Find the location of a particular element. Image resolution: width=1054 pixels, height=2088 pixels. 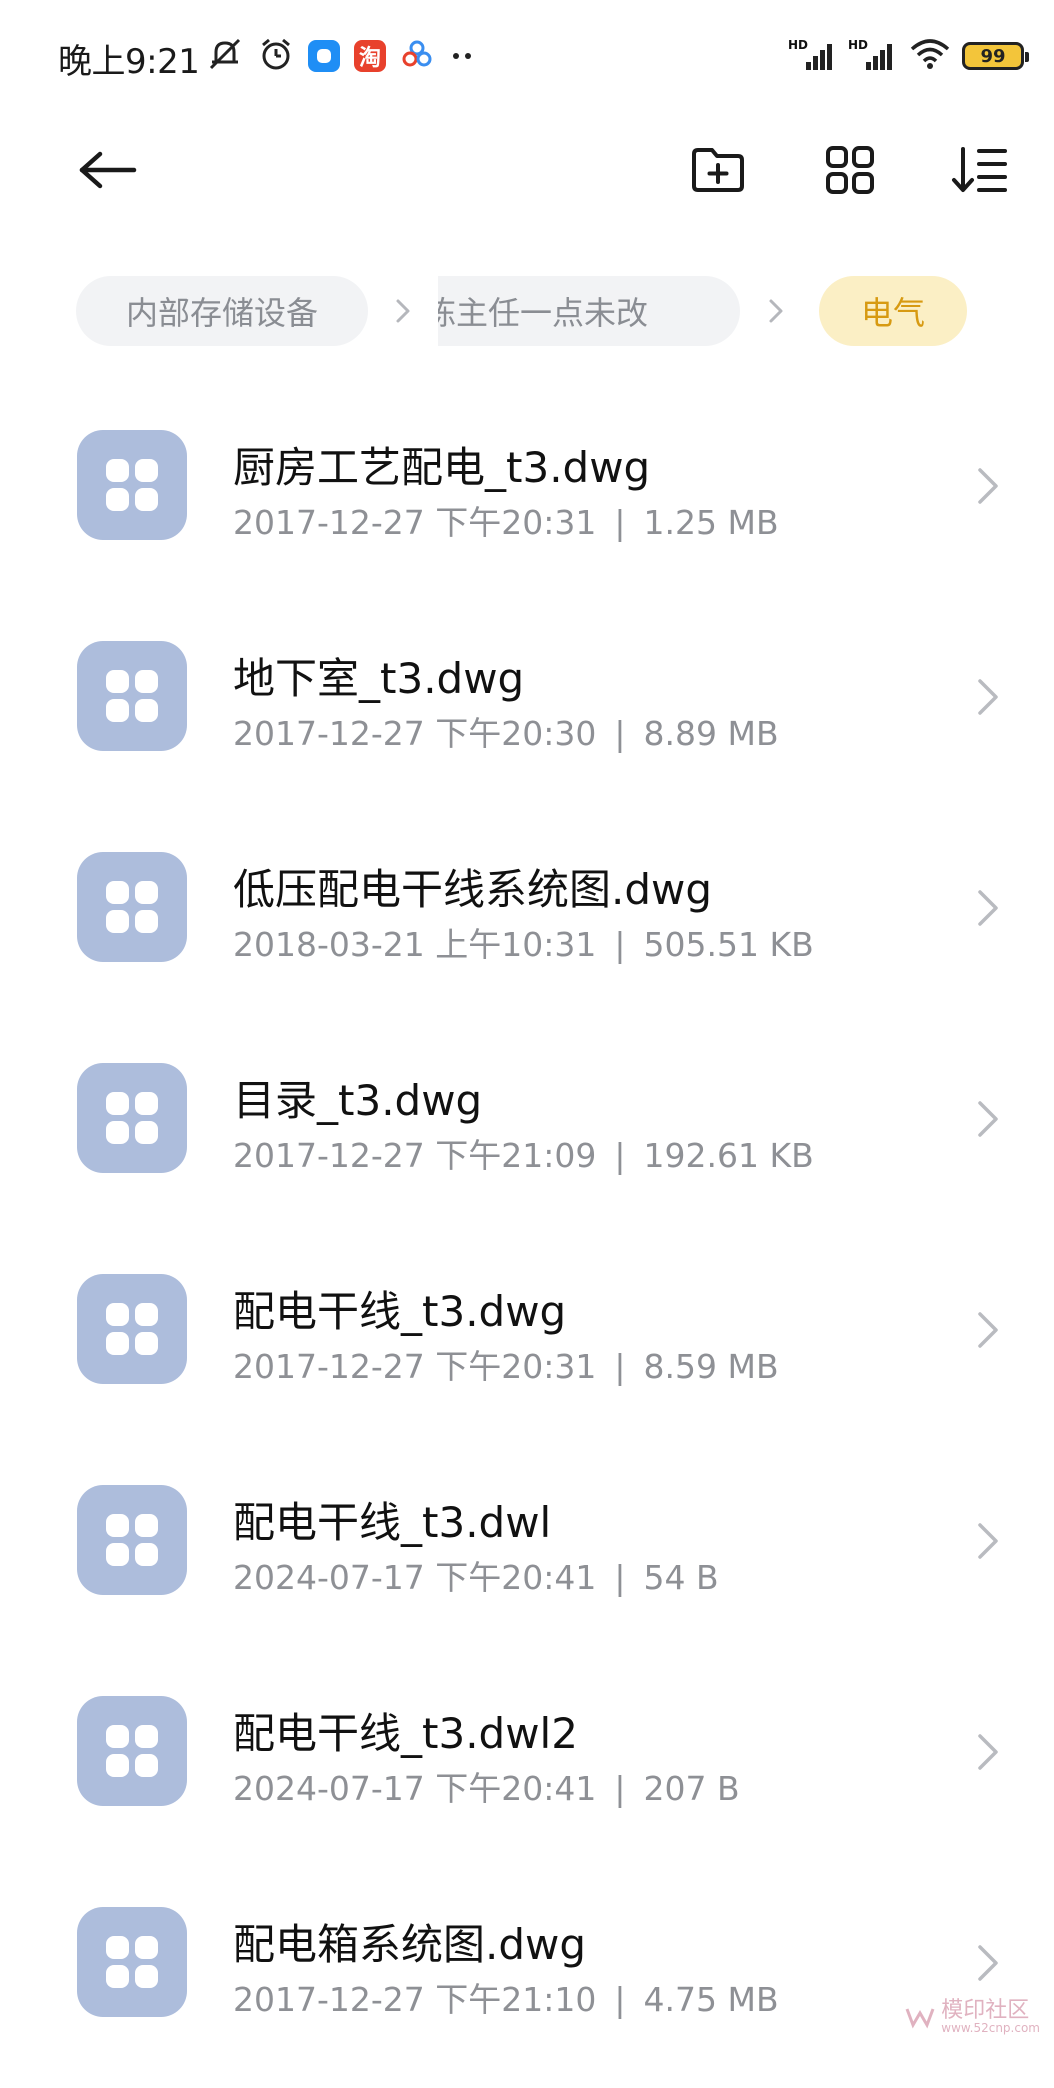

file-size: 54 B is located at coordinates (681, 1577).